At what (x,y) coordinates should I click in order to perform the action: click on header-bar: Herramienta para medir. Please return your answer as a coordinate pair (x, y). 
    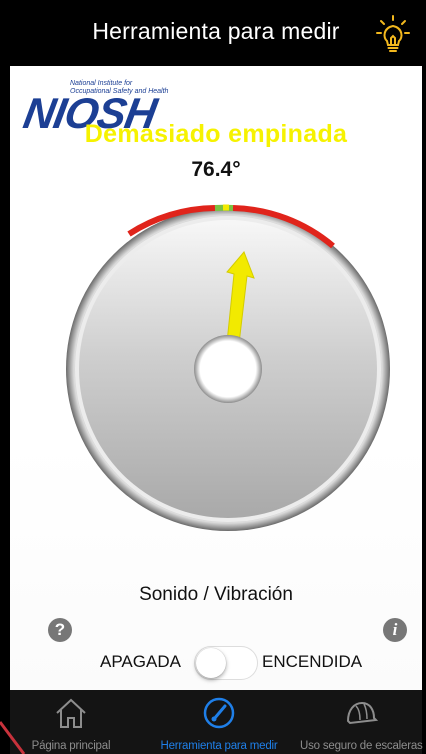
    Looking at the image, I should click on (216, 35).